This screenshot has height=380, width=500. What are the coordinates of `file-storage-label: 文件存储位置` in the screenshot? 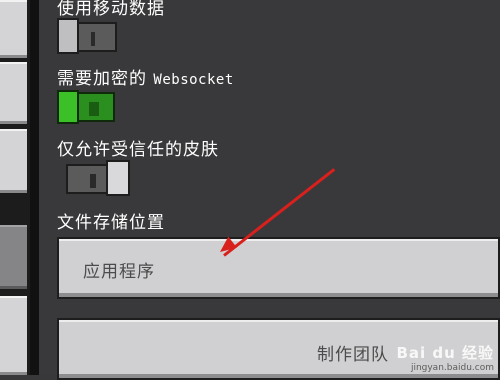 It's located at (111, 223).